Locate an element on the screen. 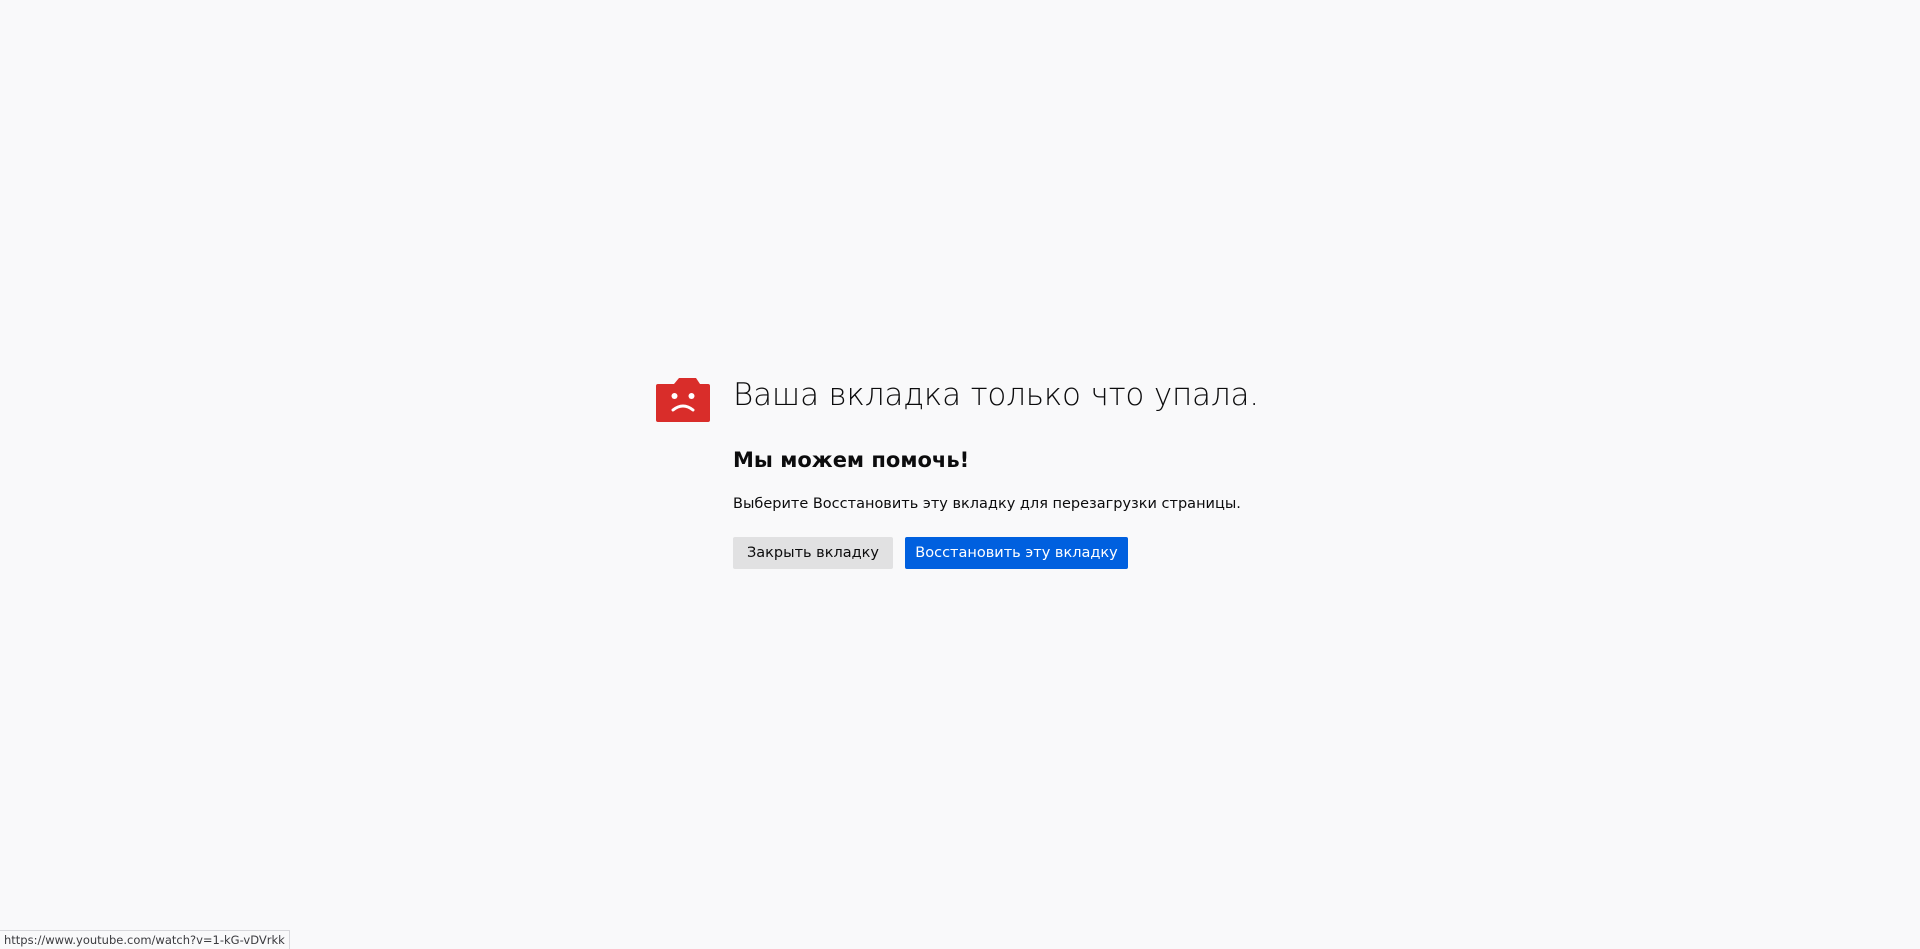  crash-subtitle: Мы можем помочь! is located at coordinates (851, 460).